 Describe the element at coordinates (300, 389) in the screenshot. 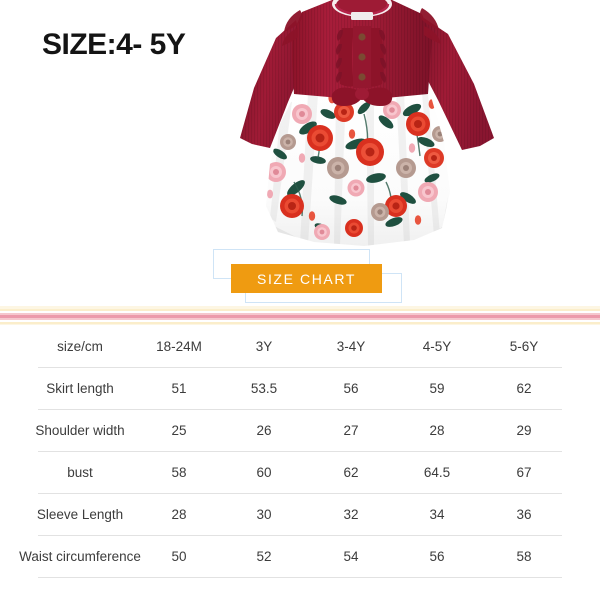

I see `table-row: Skirt length 51 53.5 56 59 62` at that location.